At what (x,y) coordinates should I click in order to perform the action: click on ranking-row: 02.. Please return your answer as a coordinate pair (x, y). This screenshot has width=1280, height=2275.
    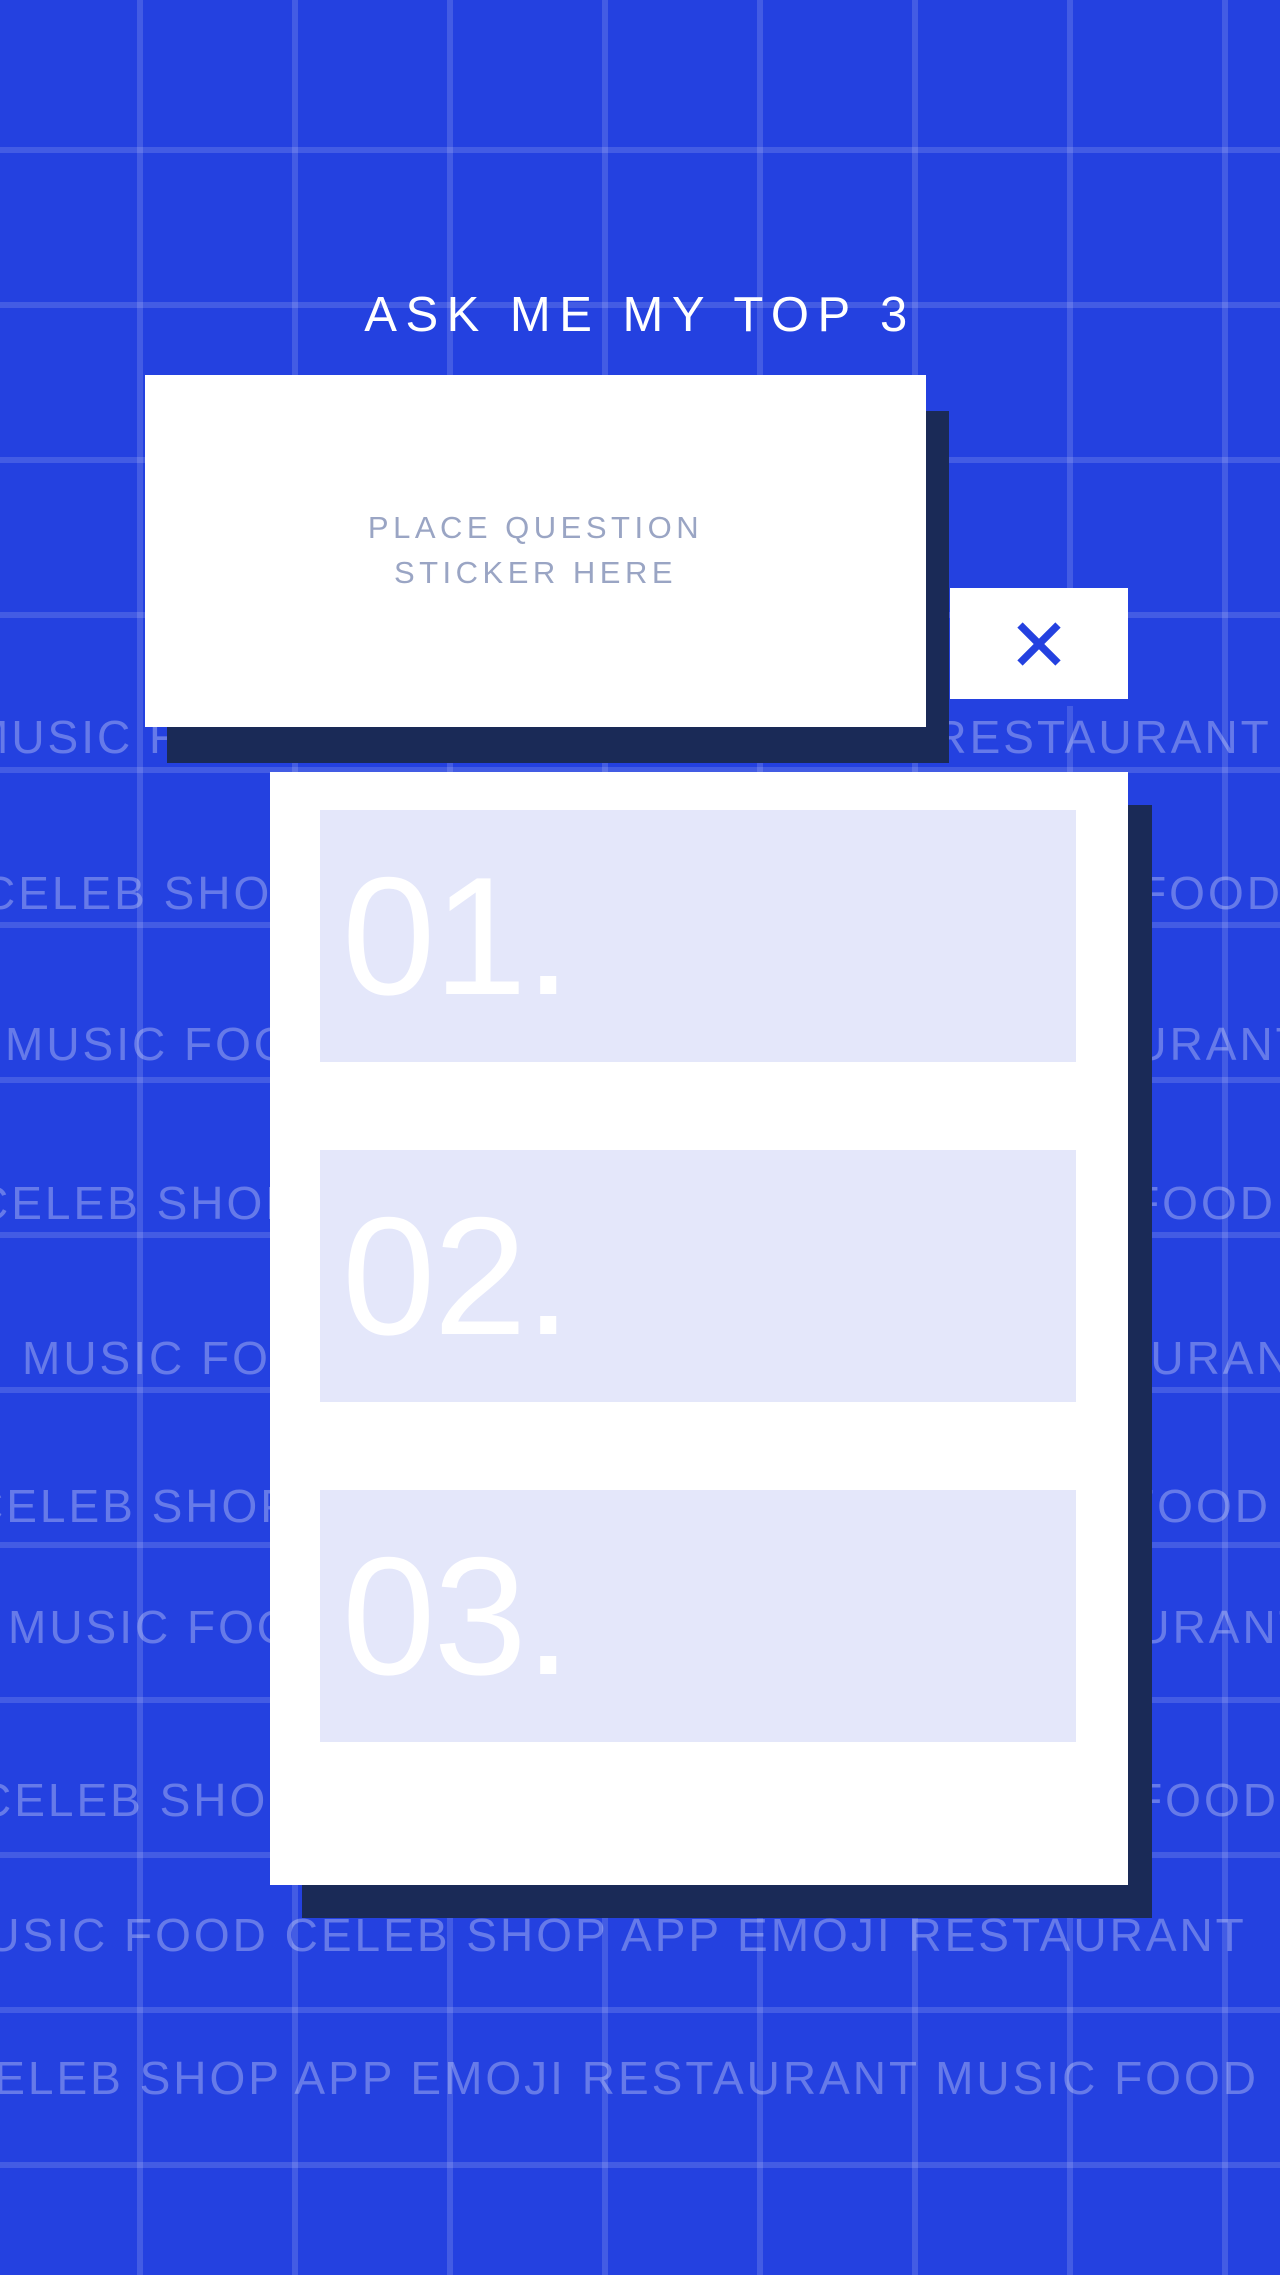
    Looking at the image, I should click on (698, 1276).